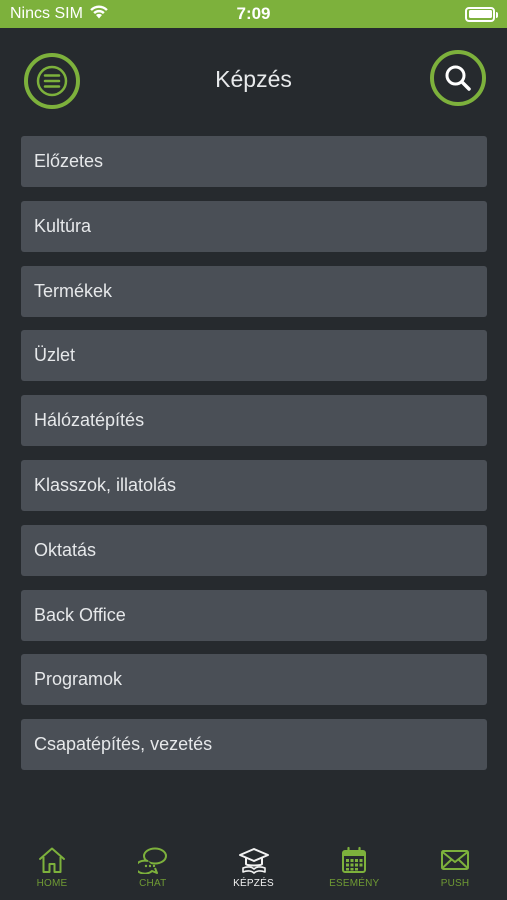 The width and height of the screenshot is (507, 900). What do you see at coordinates (253, 81) in the screenshot?
I see `header: Képzés` at bounding box center [253, 81].